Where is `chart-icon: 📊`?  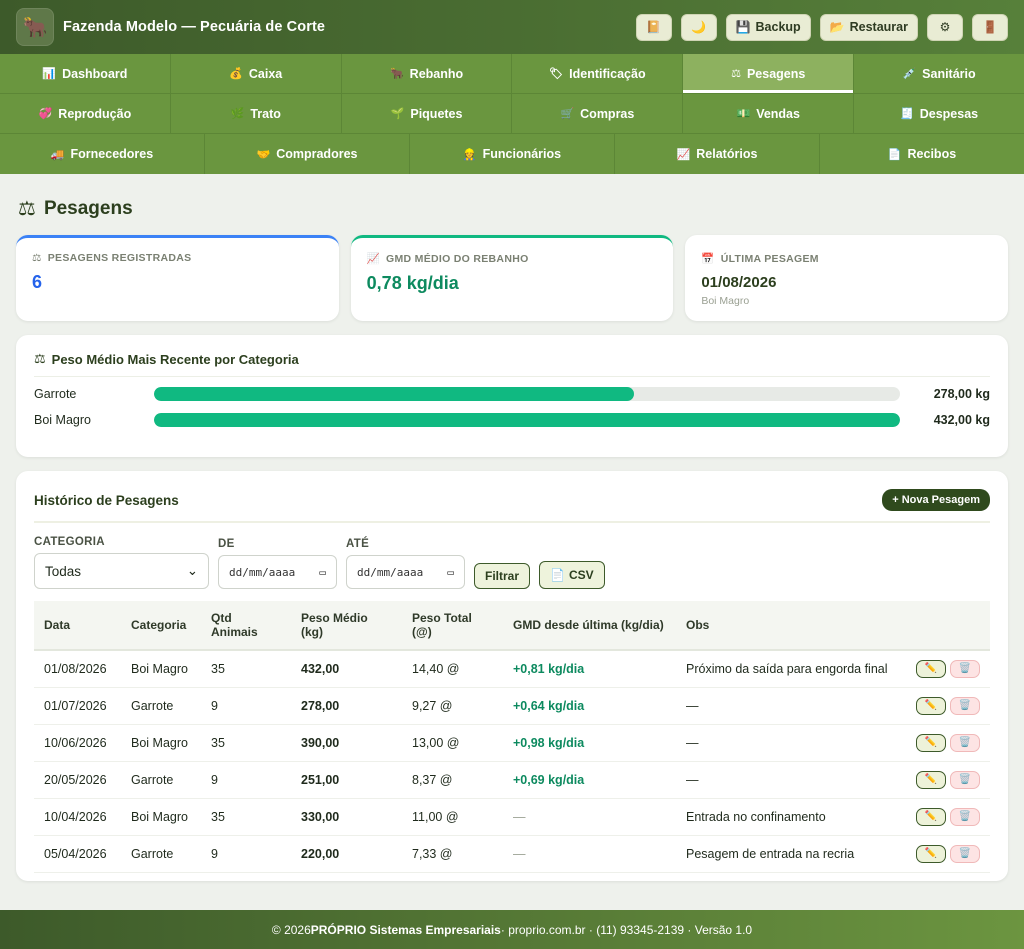 chart-icon: 📊 is located at coordinates (49, 74).